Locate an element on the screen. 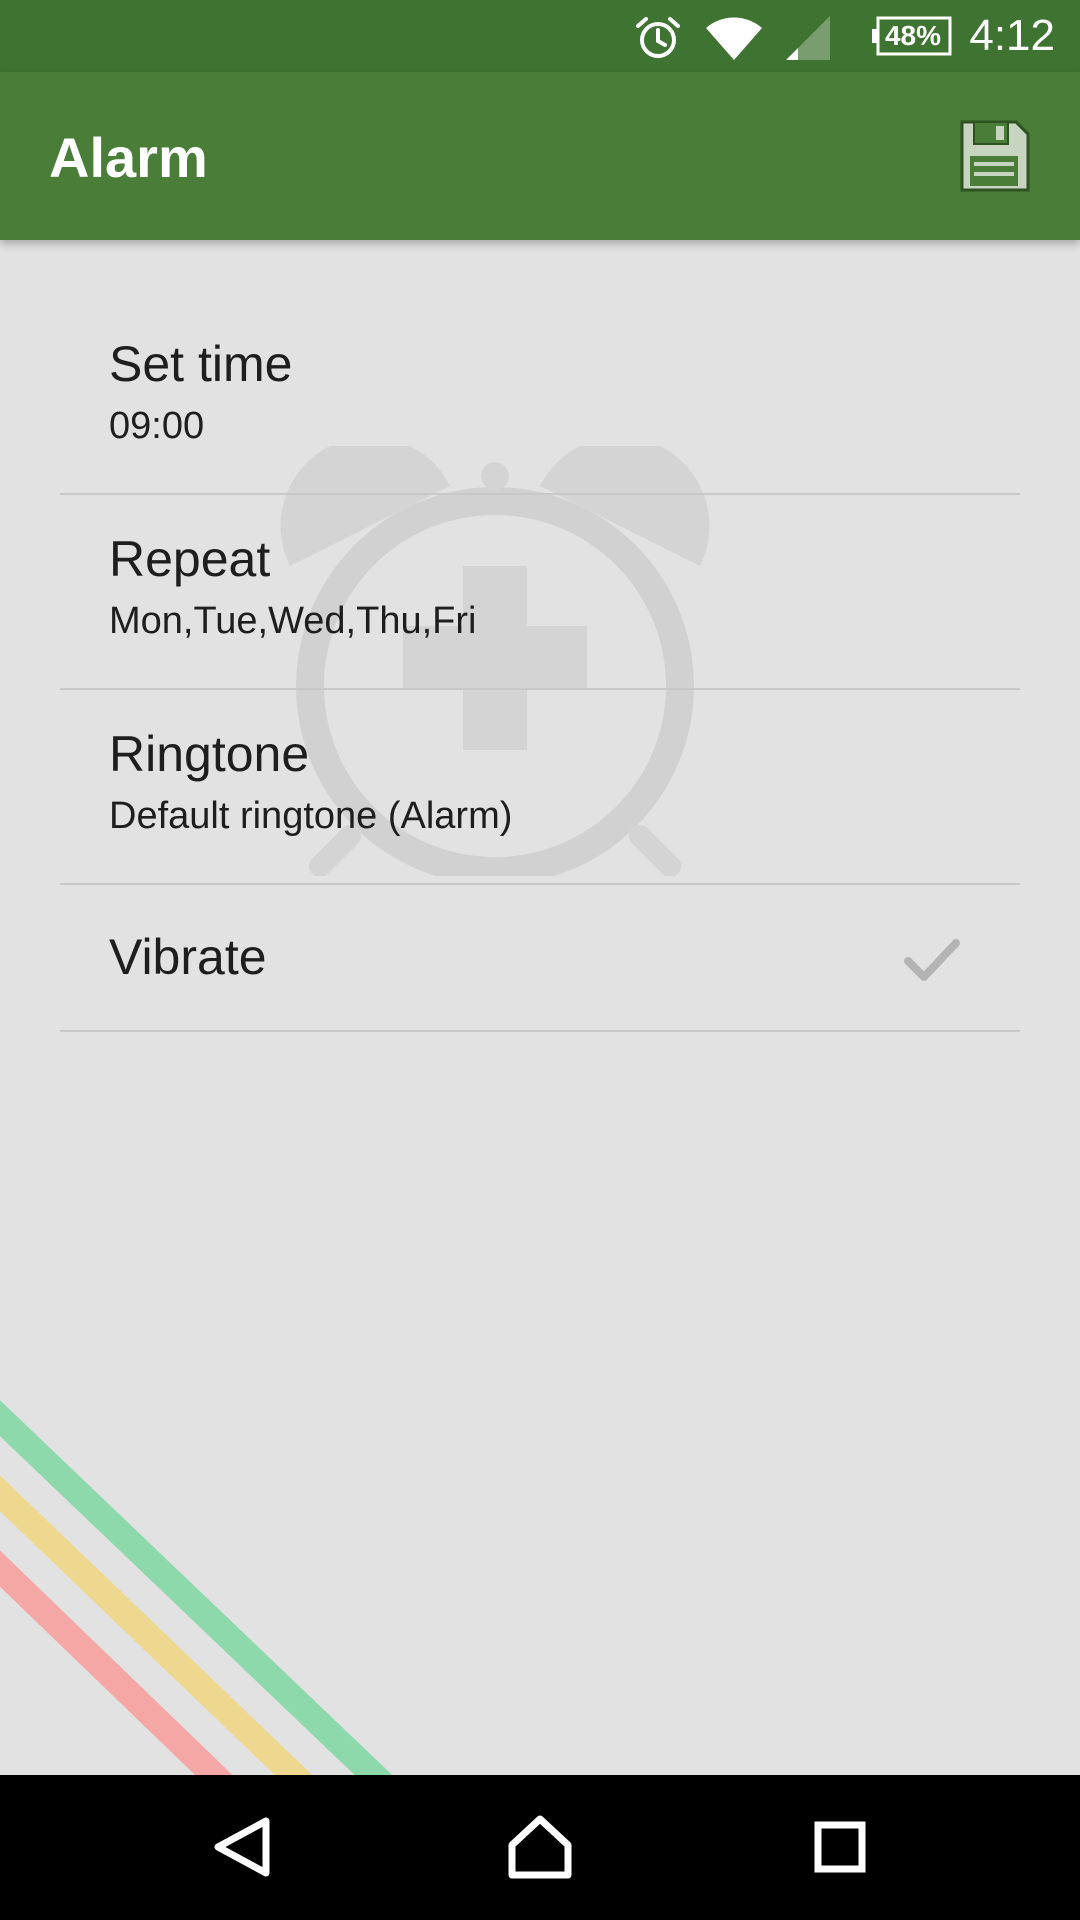 This screenshot has height=1920, width=1080. status-bar: 48% 4:12 is located at coordinates (540, 36).